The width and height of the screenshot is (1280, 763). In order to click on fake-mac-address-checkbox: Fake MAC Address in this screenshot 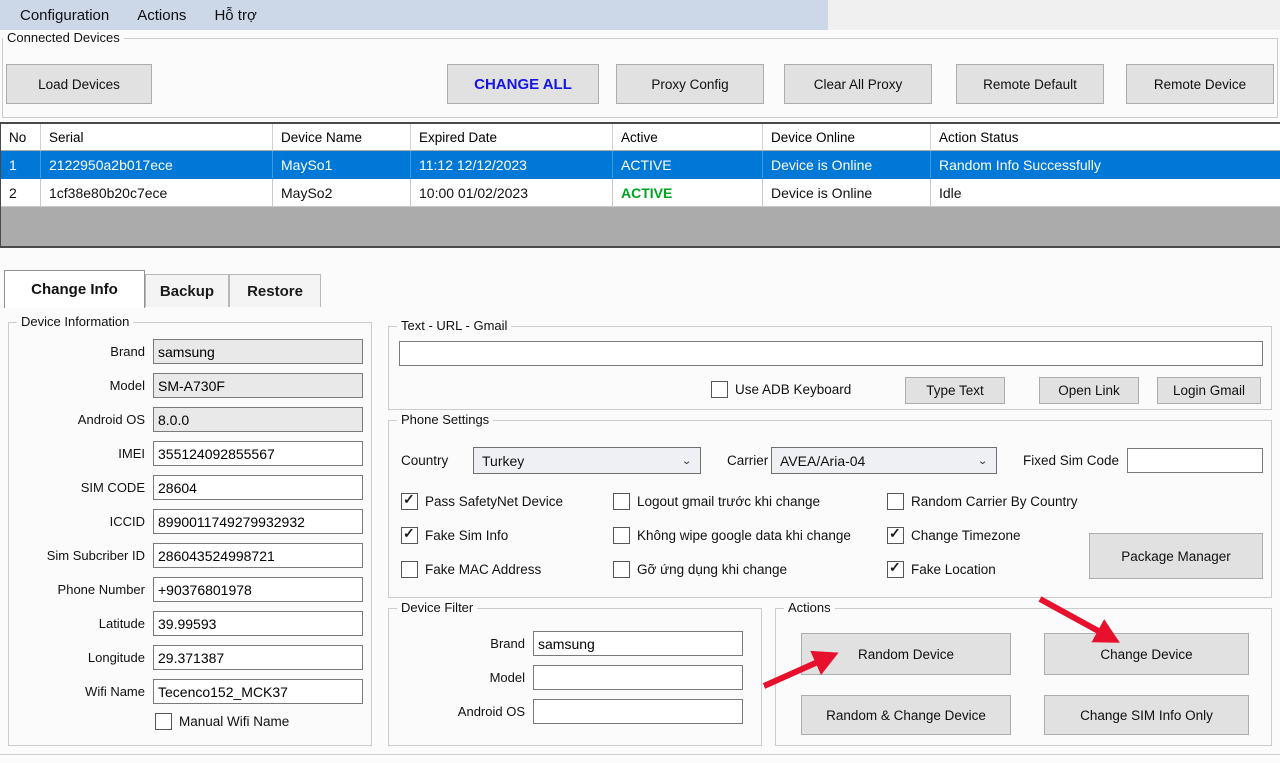, I will do `click(471, 569)`.